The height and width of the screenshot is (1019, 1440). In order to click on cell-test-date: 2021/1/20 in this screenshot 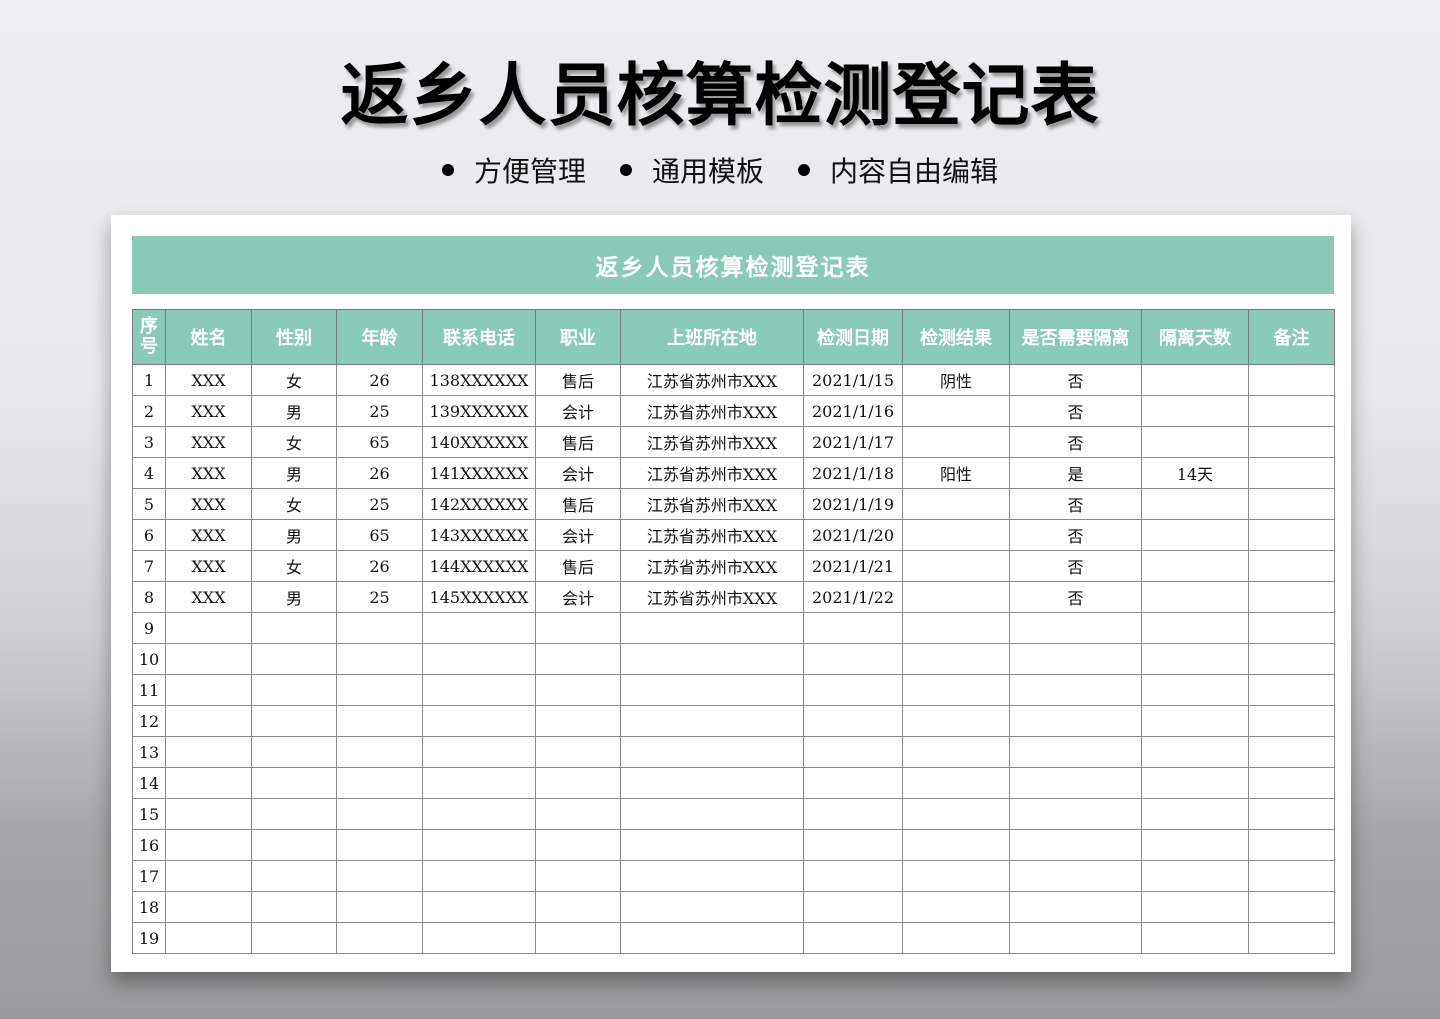, I will do `click(853, 535)`.